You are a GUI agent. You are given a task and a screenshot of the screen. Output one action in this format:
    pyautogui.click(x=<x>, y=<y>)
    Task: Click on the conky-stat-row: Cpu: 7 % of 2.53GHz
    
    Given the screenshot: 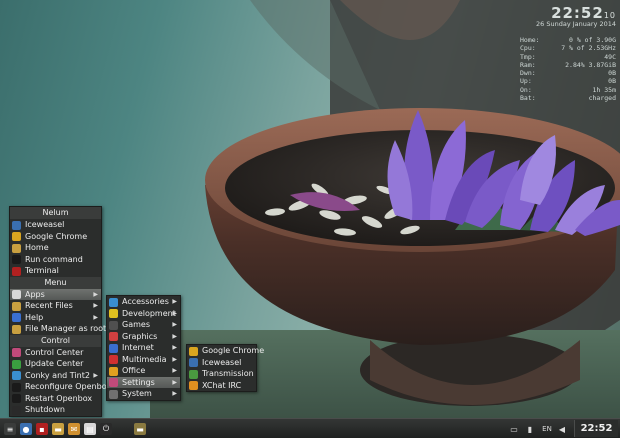 What is the action you would take?
    pyautogui.click(x=568, y=48)
    